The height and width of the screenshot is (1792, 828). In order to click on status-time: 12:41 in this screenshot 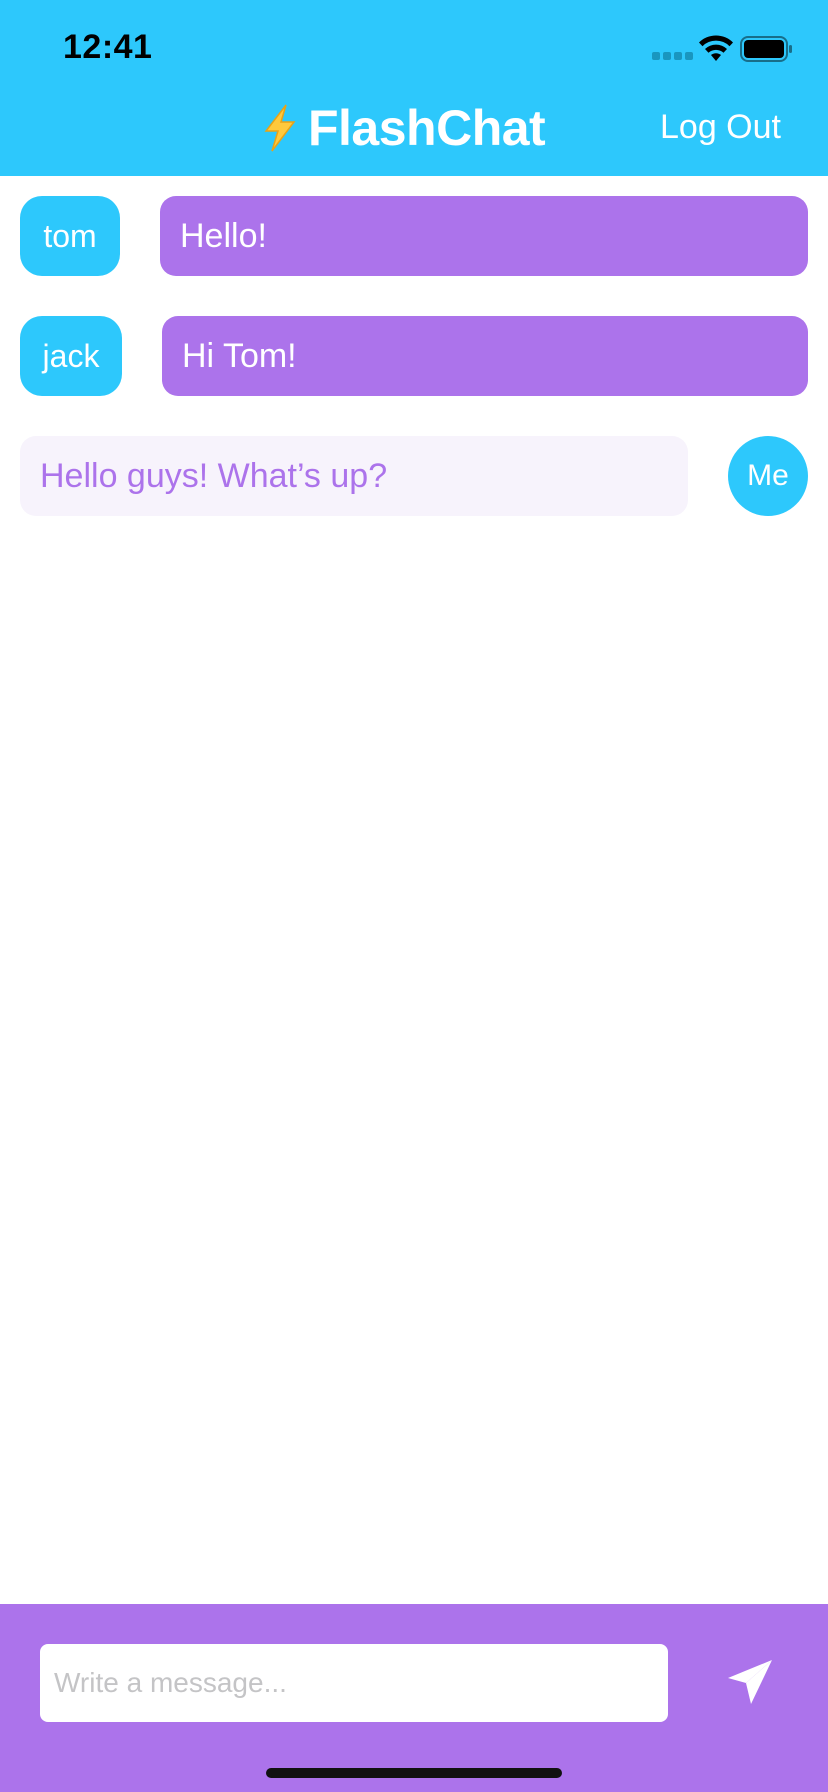, I will do `click(108, 47)`.